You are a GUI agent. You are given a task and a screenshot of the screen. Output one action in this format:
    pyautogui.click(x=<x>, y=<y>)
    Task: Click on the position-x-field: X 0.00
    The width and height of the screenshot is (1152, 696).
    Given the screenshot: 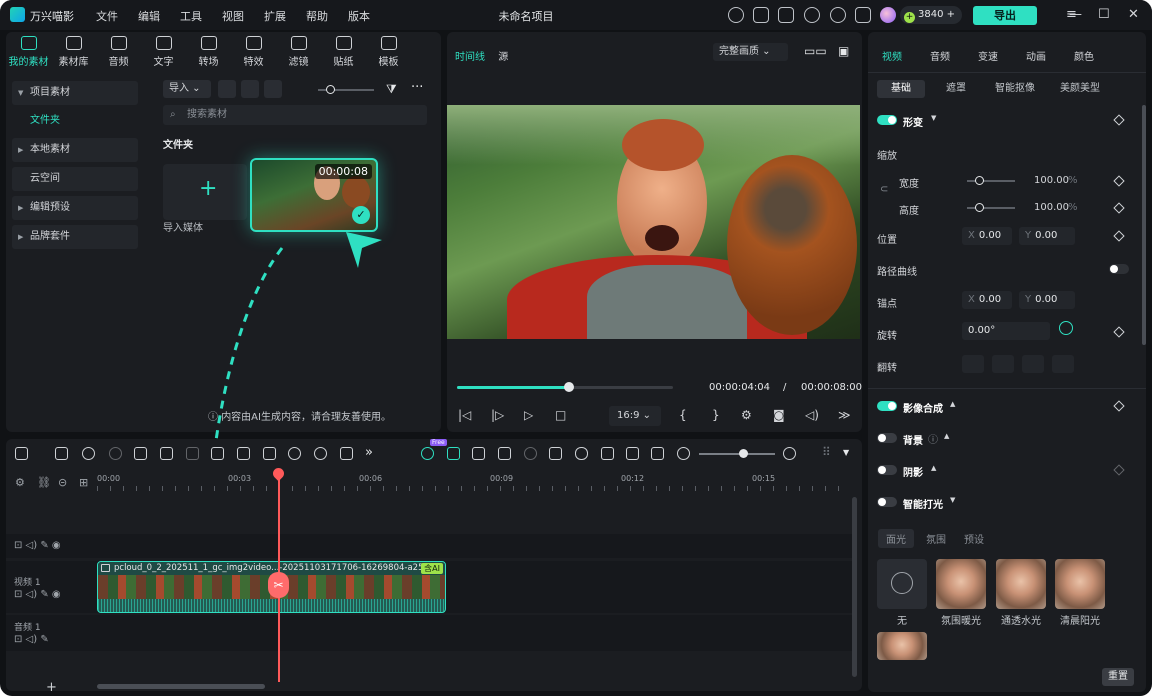 What is the action you would take?
    pyautogui.click(x=987, y=236)
    